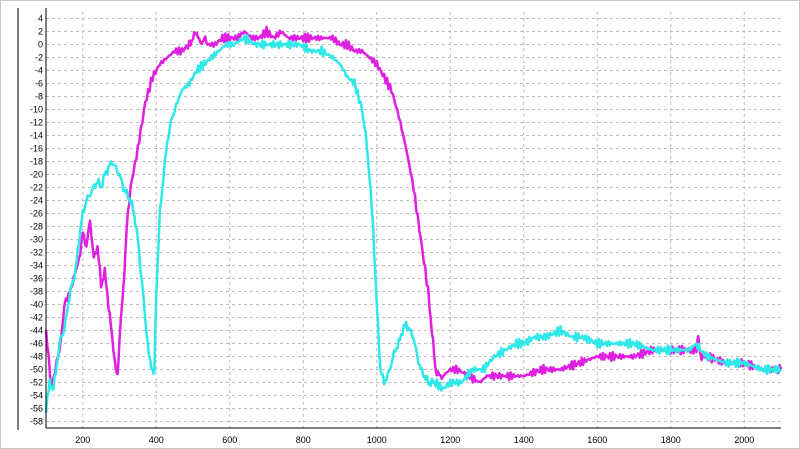  What do you see at coordinates (36, 331) in the screenshot?
I see `y-tick-label: -44` at bounding box center [36, 331].